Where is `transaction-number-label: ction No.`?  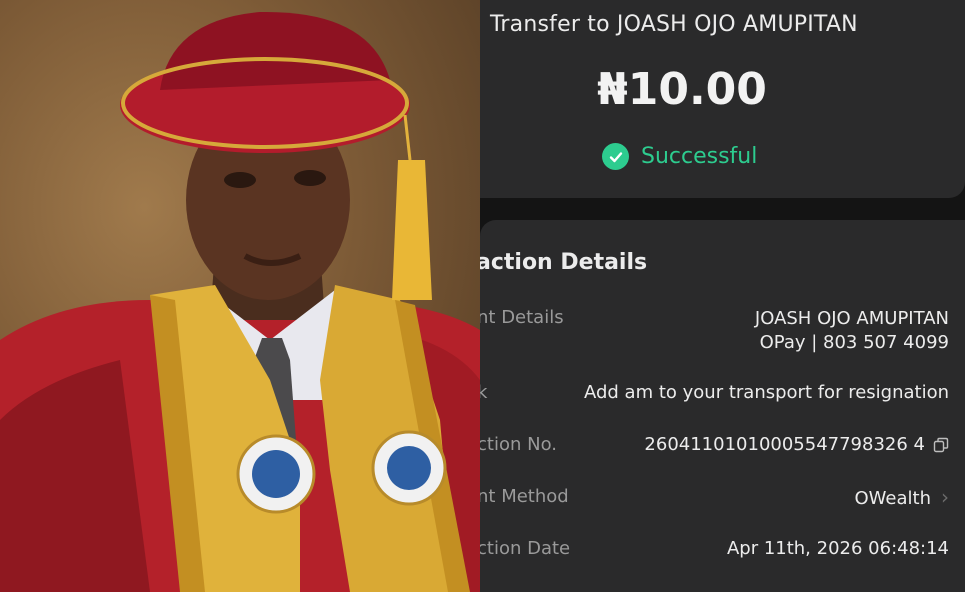 transaction-number-label: ction No. is located at coordinates (518, 444).